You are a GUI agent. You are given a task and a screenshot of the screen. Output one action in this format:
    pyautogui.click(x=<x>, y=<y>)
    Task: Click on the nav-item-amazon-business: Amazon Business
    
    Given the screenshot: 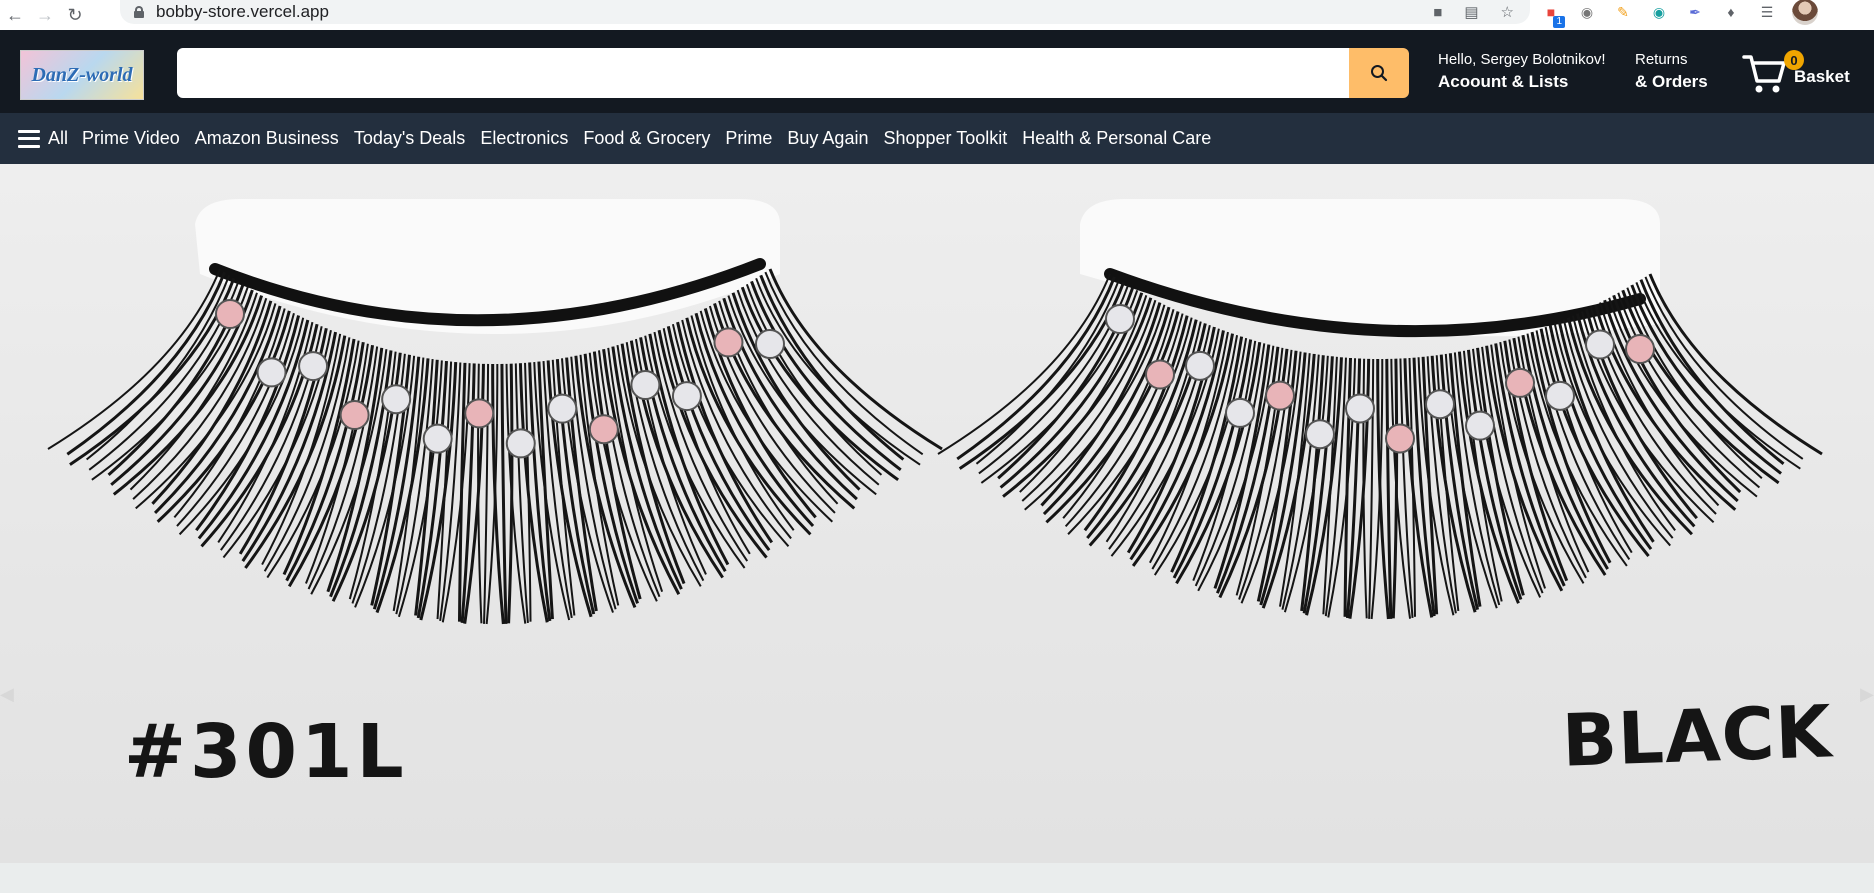 What is the action you would take?
    pyautogui.click(x=267, y=138)
    